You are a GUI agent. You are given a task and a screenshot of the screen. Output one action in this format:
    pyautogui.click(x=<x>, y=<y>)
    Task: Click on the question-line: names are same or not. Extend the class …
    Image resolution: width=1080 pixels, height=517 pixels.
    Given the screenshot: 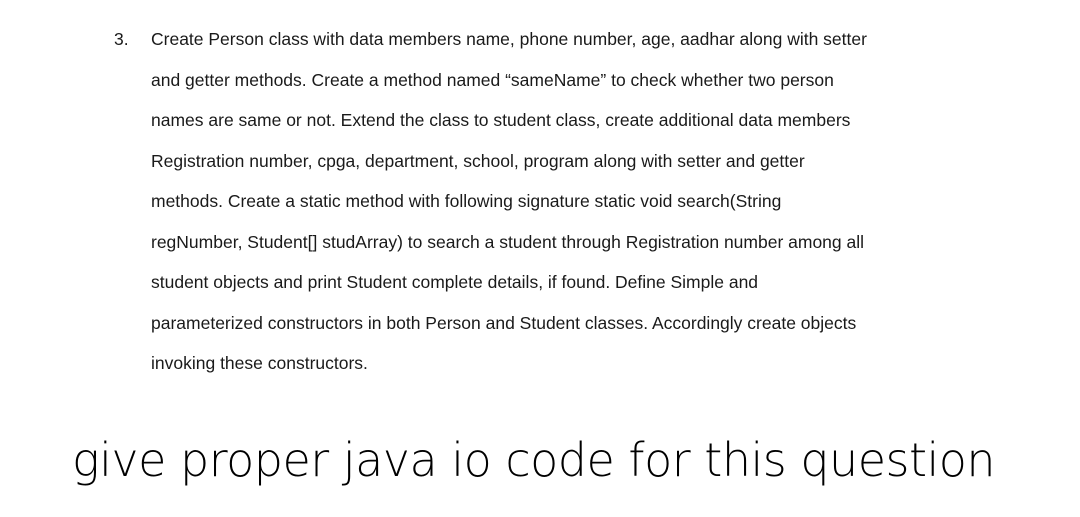 What is the action you would take?
    pyautogui.click(x=501, y=120)
    